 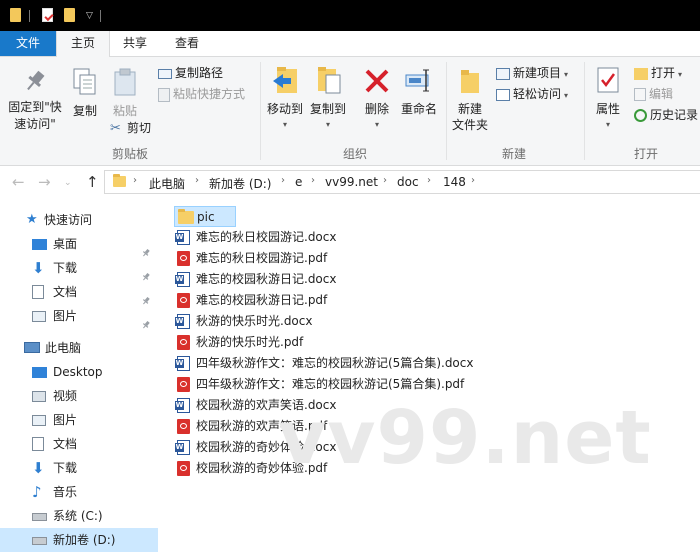 What do you see at coordinates (84, 540) in the screenshot?
I see `nav-label: 新加卷 (D:)` at bounding box center [84, 540].